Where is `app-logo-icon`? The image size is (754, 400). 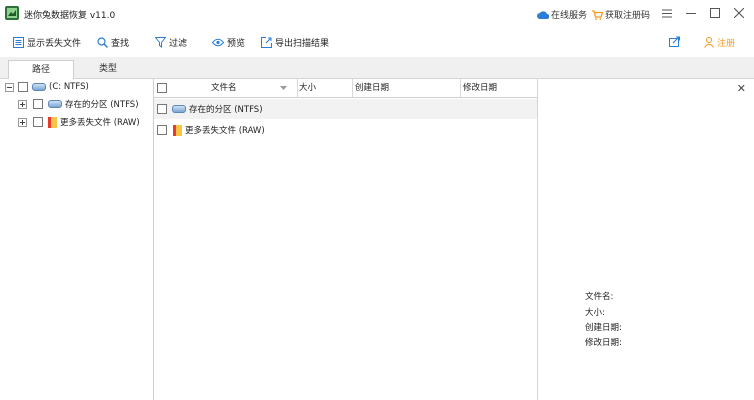 app-logo-icon is located at coordinates (12, 13).